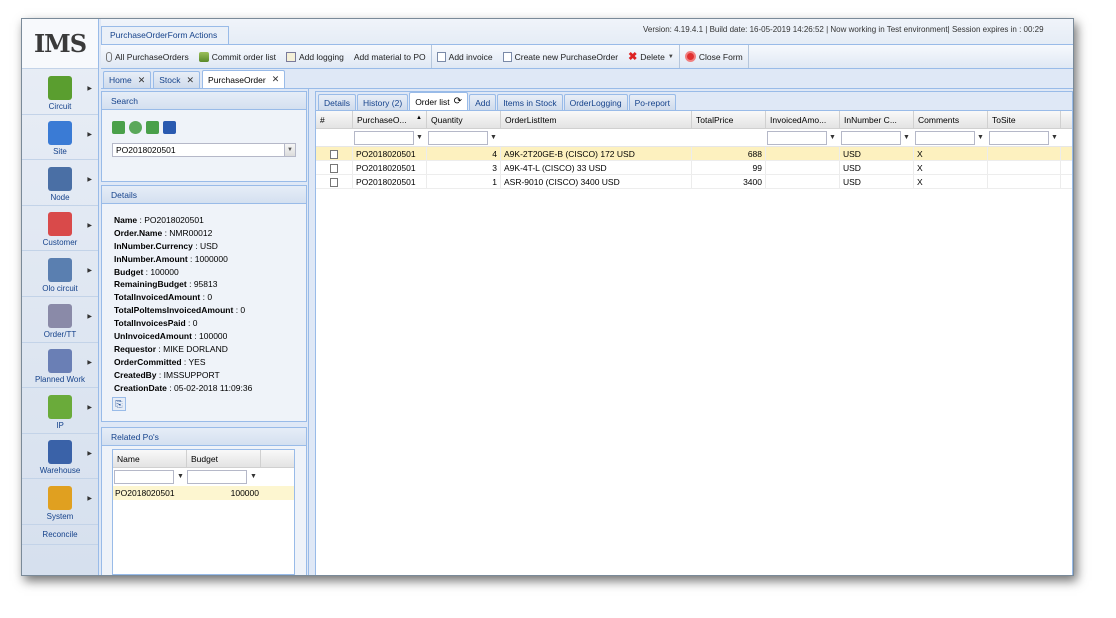 This screenshot has height=618, width=1116. What do you see at coordinates (119, 404) in the screenshot?
I see `copy-icon: ⎘` at bounding box center [119, 404].